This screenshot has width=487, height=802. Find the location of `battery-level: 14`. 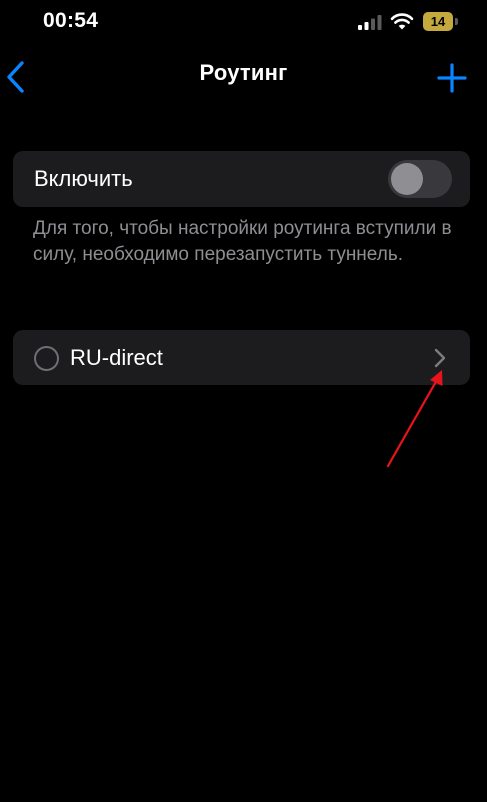

battery-level: 14 is located at coordinates (438, 21).